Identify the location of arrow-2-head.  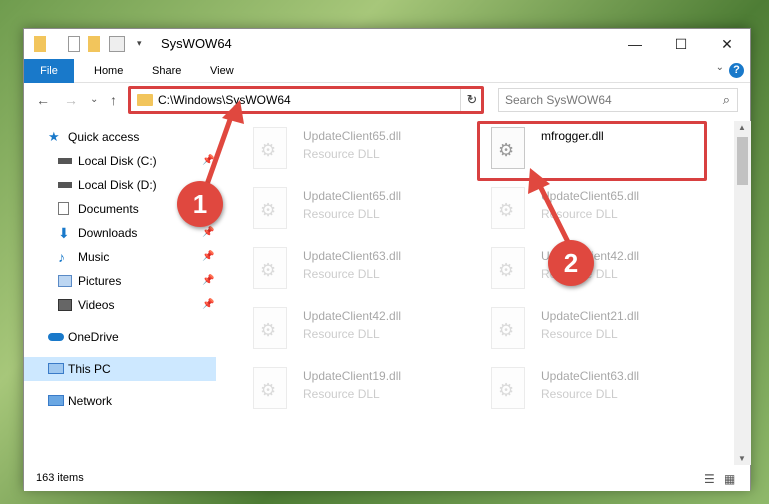
(539, 181).